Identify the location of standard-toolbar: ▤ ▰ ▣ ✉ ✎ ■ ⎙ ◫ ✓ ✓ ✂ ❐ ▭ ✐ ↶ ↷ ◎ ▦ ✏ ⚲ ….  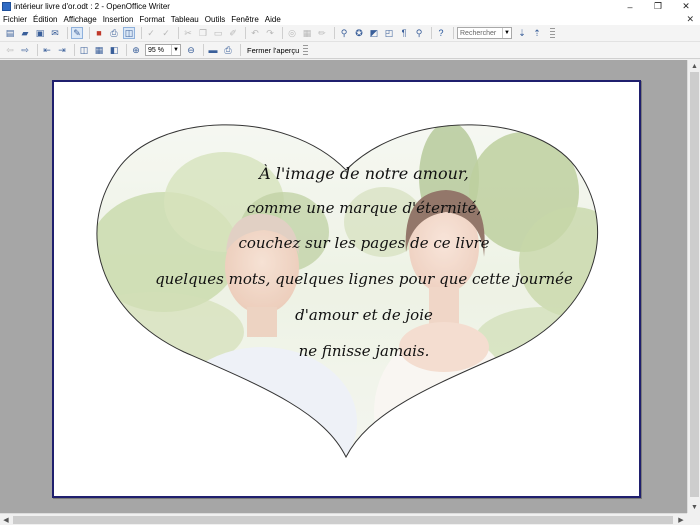
(350, 33).